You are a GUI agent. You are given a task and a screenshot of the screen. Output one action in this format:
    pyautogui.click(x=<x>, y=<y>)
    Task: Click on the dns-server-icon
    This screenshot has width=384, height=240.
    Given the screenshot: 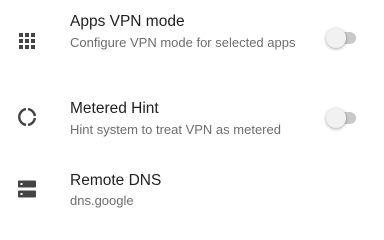 What is the action you would take?
    pyautogui.click(x=27, y=189)
    